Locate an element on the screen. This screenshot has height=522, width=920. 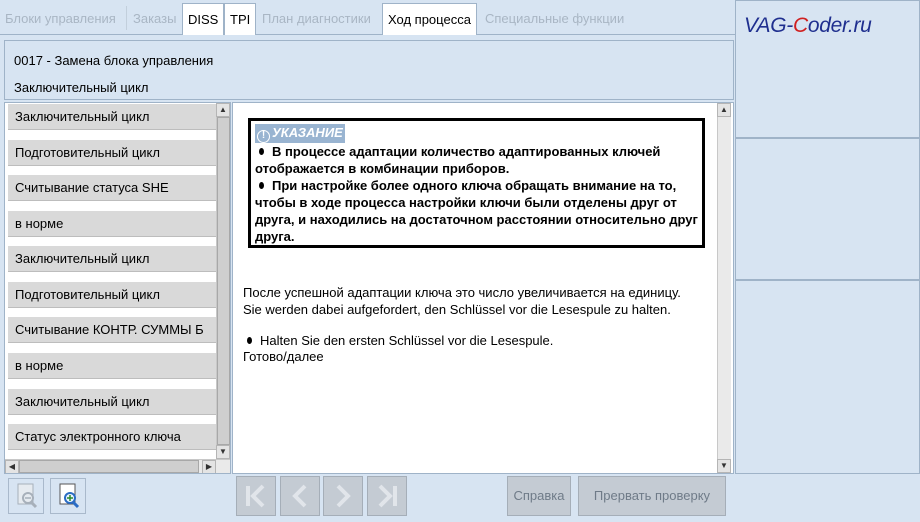
last-icon is located at coordinates (387, 496).